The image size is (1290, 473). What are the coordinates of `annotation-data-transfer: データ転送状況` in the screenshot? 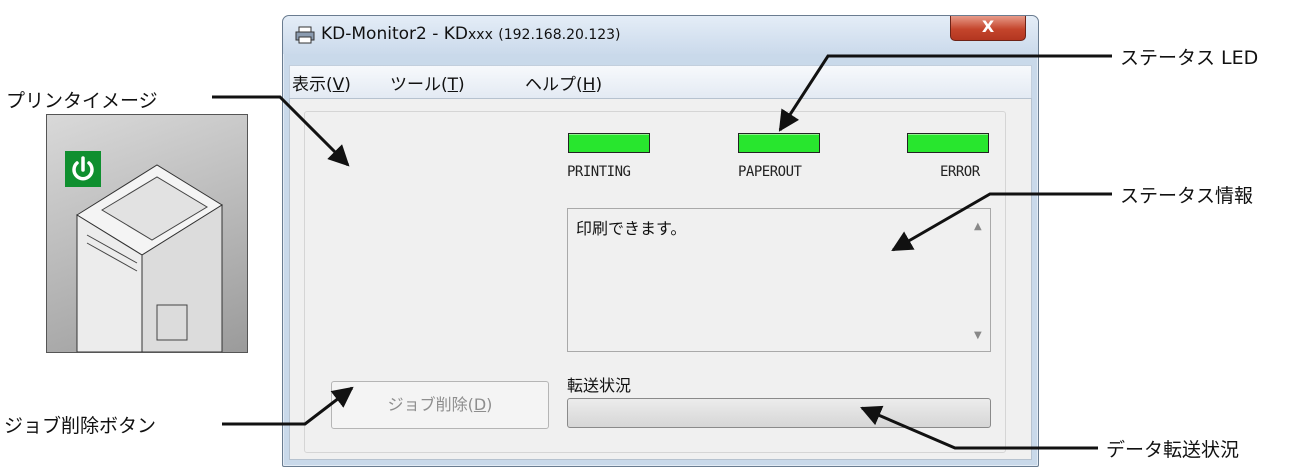 It's located at (1173, 450).